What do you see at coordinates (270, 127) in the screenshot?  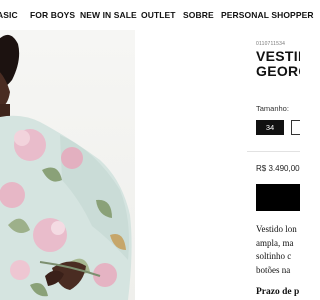 I see `size-option-34: 34` at bounding box center [270, 127].